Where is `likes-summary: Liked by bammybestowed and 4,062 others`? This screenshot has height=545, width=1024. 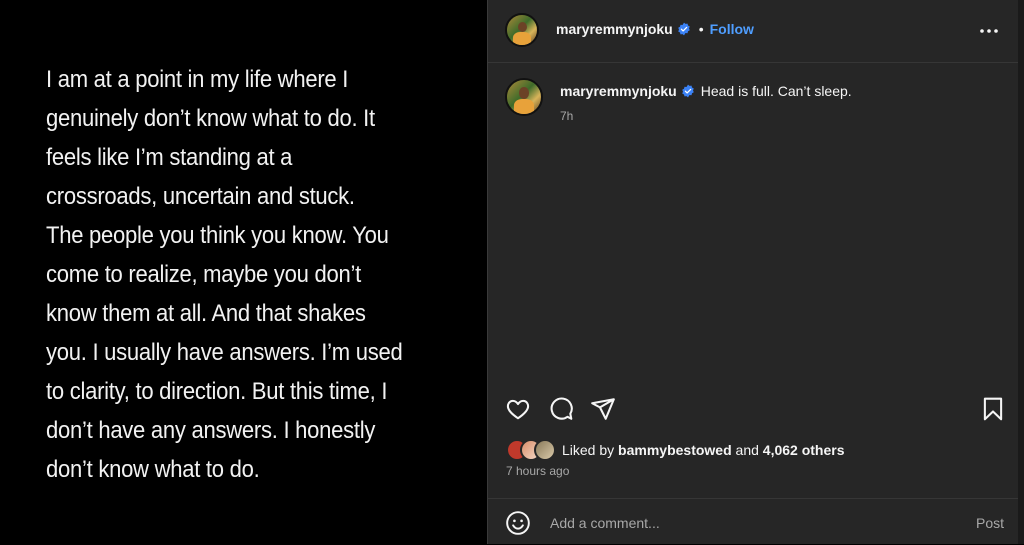 likes-summary: Liked by bammybestowed and 4,062 others is located at coordinates (703, 450).